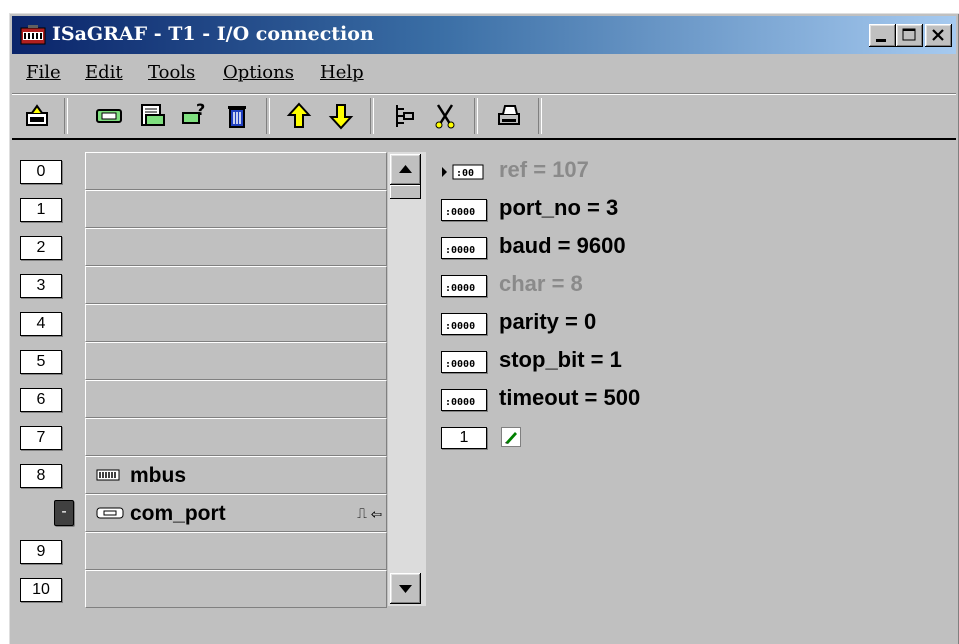 The image size is (959, 644). Describe the element at coordinates (236, 513) in the screenshot. I see `slot-cell: com_port ⎍ ⇦` at that location.